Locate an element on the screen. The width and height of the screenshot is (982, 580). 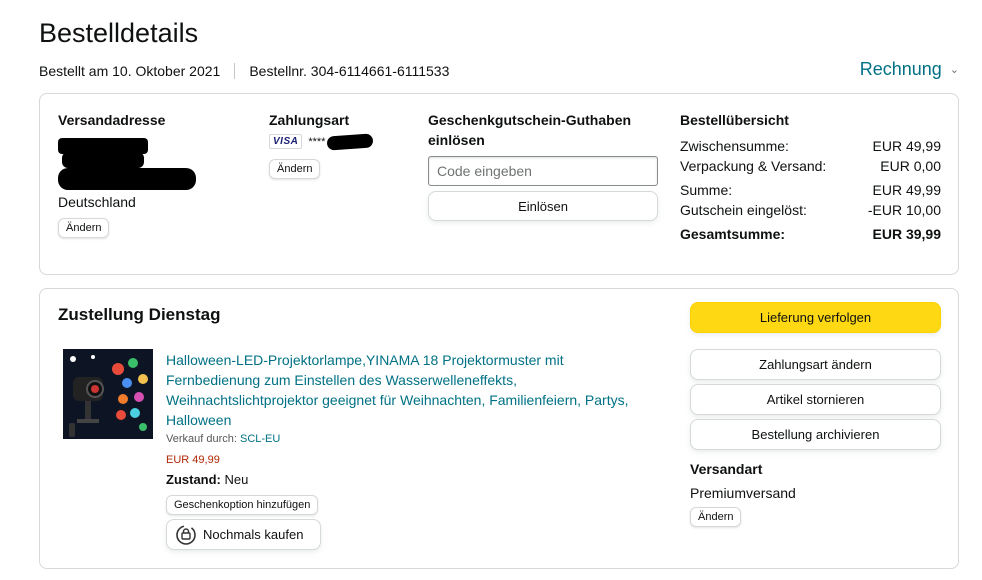
redeem-button: Einlösen is located at coordinates (543, 206).